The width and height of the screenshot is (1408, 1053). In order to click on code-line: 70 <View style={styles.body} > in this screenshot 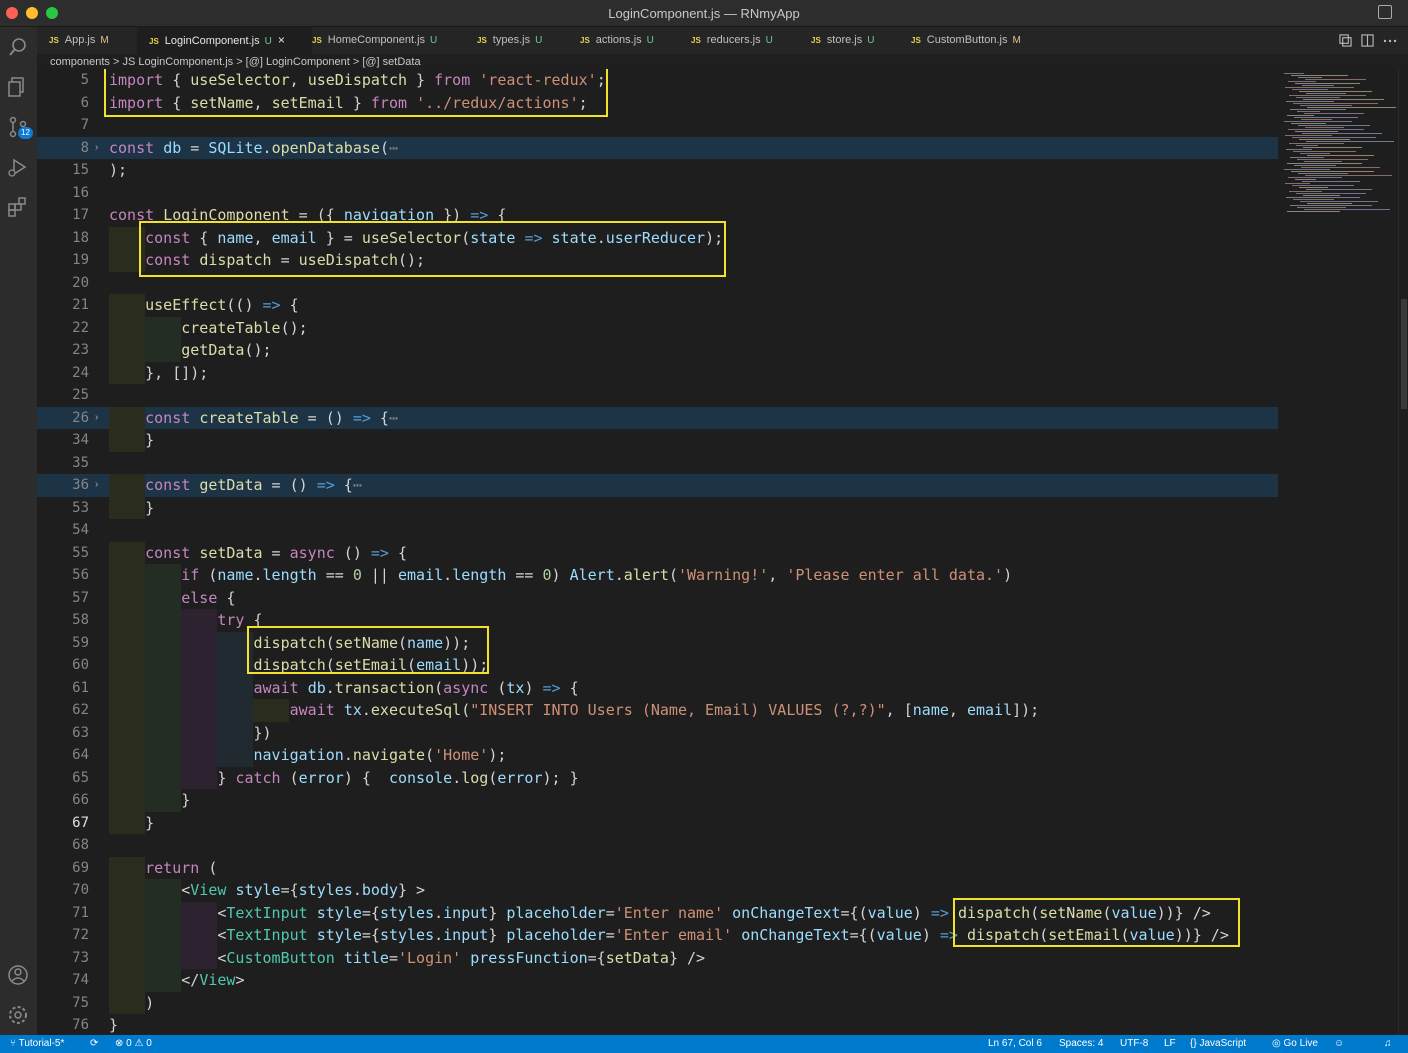, I will do `click(657, 890)`.